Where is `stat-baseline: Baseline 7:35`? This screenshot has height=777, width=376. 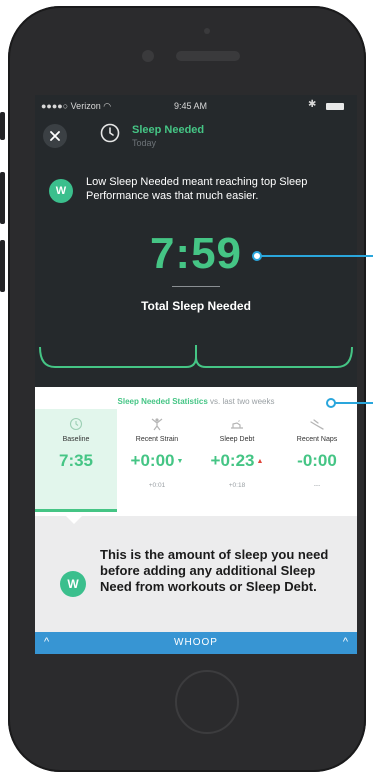
stat-baseline: Baseline 7:35 is located at coordinates (76, 460).